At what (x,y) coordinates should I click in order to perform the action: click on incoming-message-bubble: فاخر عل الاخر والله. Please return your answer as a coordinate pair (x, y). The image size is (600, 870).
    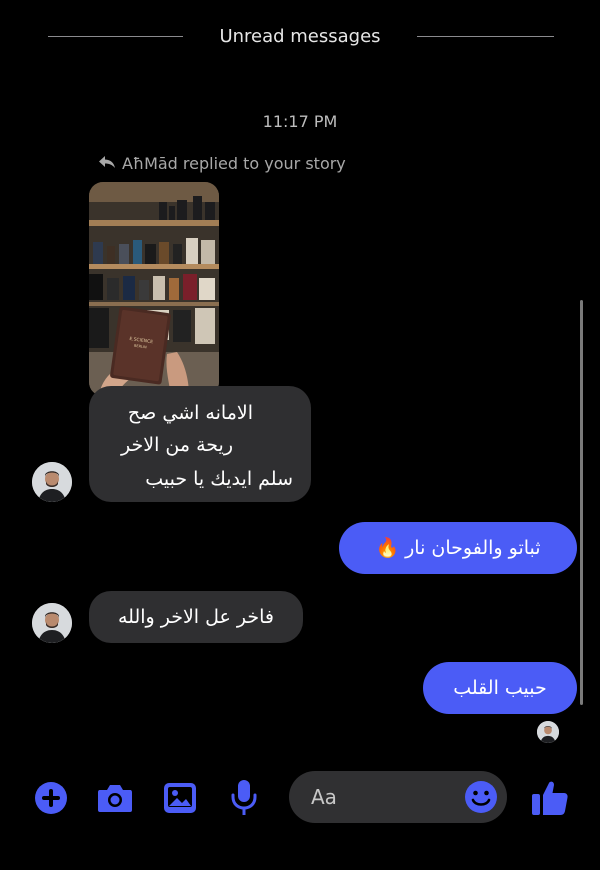
    Looking at the image, I should click on (196, 617).